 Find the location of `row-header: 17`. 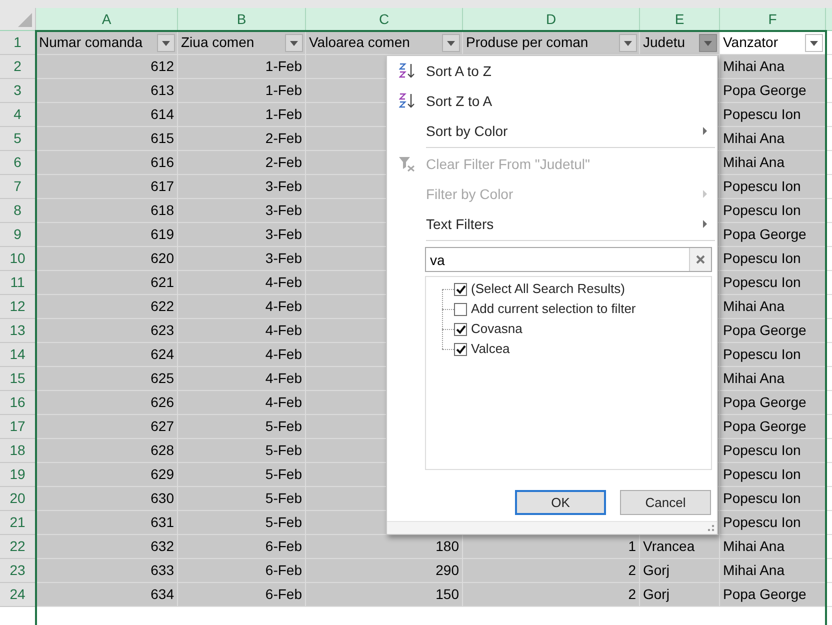

row-header: 17 is located at coordinates (18, 427).